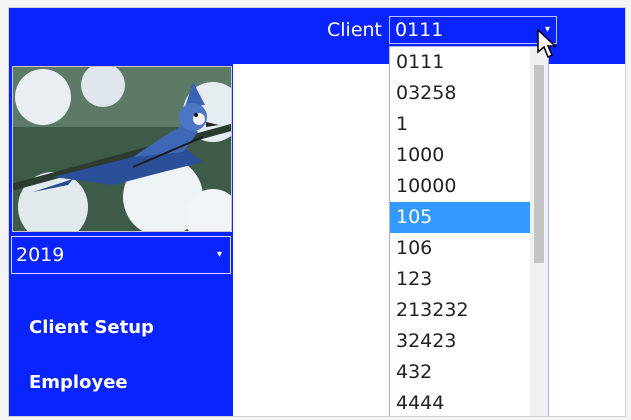 The image size is (631, 420). What do you see at coordinates (460, 341) in the screenshot?
I see `client-option: 32423` at bounding box center [460, 341].